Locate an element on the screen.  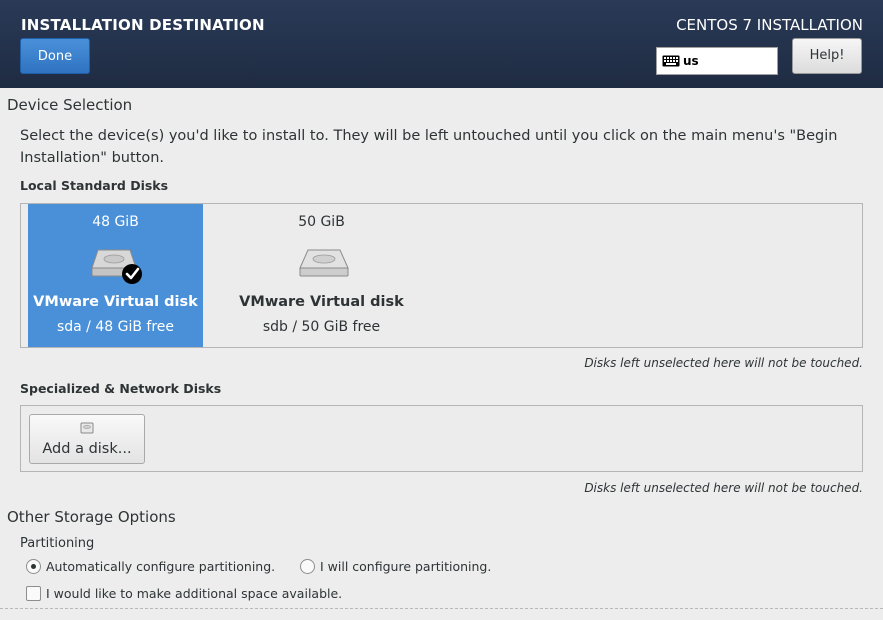
other-storage-heading: Other Storage Options is located at coordinates (91, 517).